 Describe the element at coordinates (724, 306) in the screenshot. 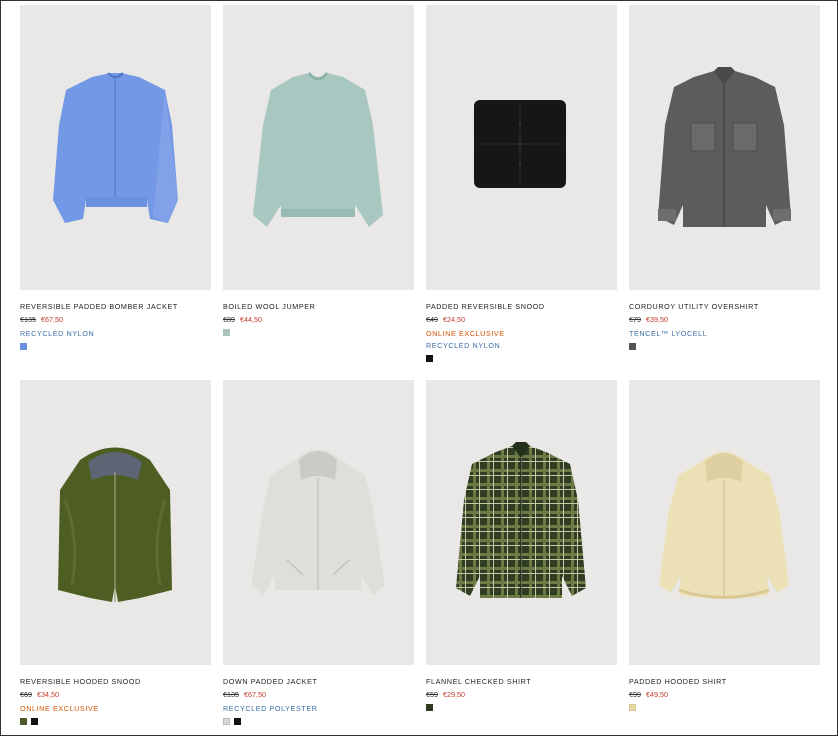

I see `product-name: CORDUROY UTILITY OVERSHIRT` at that location.